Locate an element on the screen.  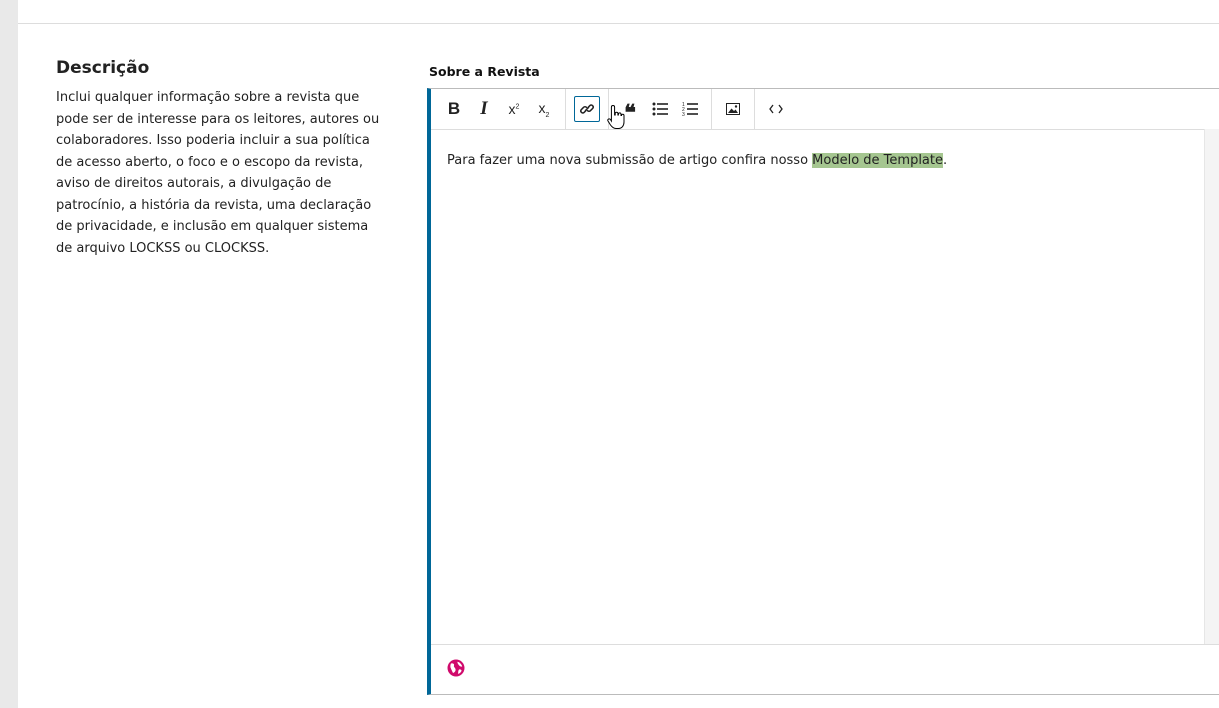
link-button is located at coordinates (587, 109).